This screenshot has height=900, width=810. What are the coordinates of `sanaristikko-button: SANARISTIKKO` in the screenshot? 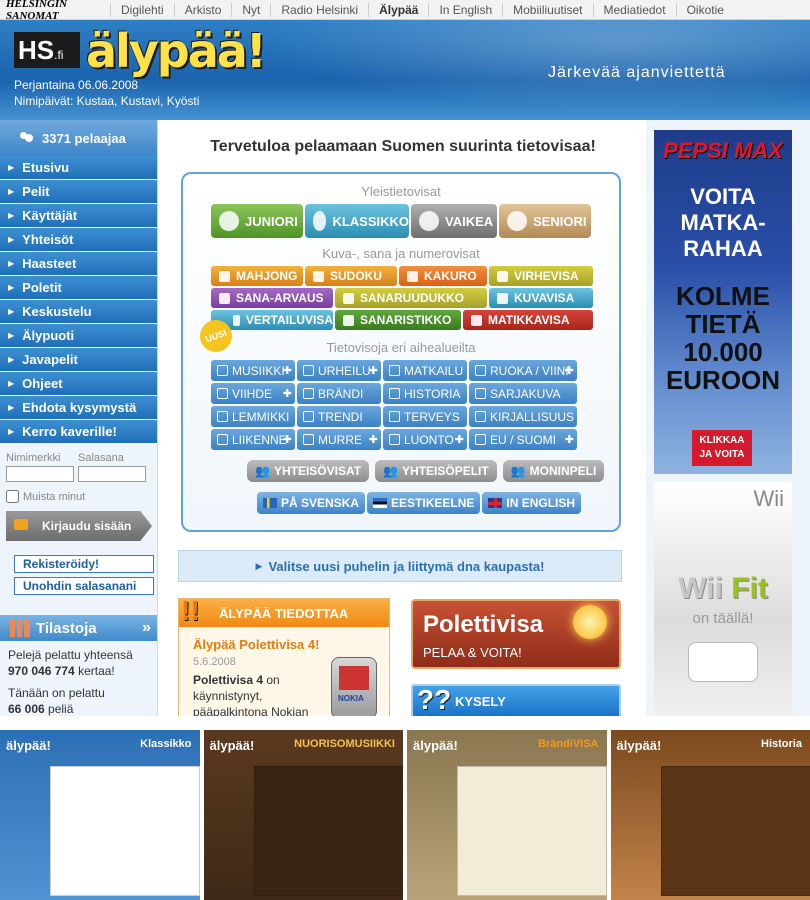 It's located at (398, 320).